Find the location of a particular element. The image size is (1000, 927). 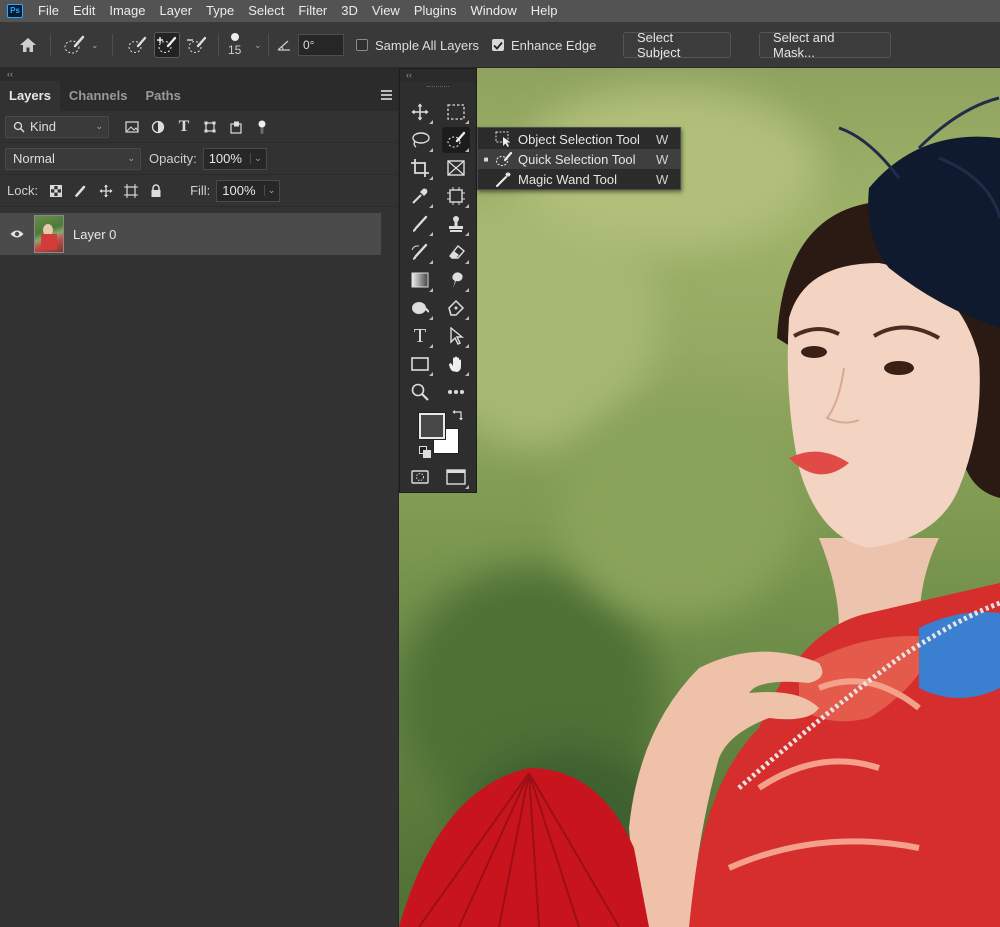

pixel-layer-filter-icon is located at coordinates (132, 127).